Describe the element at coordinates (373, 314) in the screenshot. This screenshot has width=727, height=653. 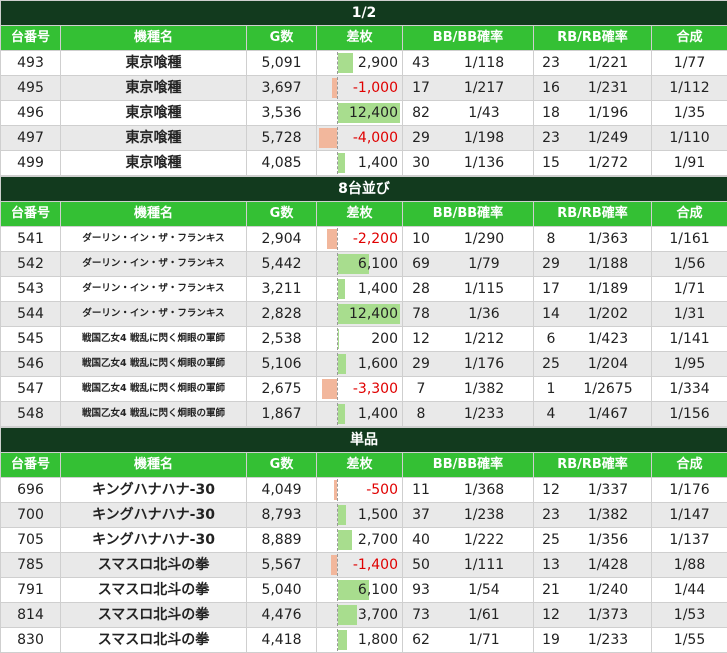
I see `diff-value: 12,400` at that location.